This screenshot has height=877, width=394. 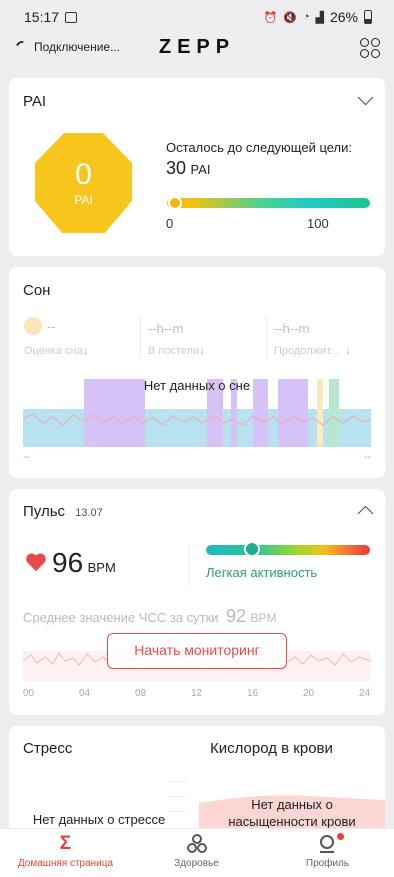 I want to click on alarm-icon: ⏰, so click(x=270, y=17).